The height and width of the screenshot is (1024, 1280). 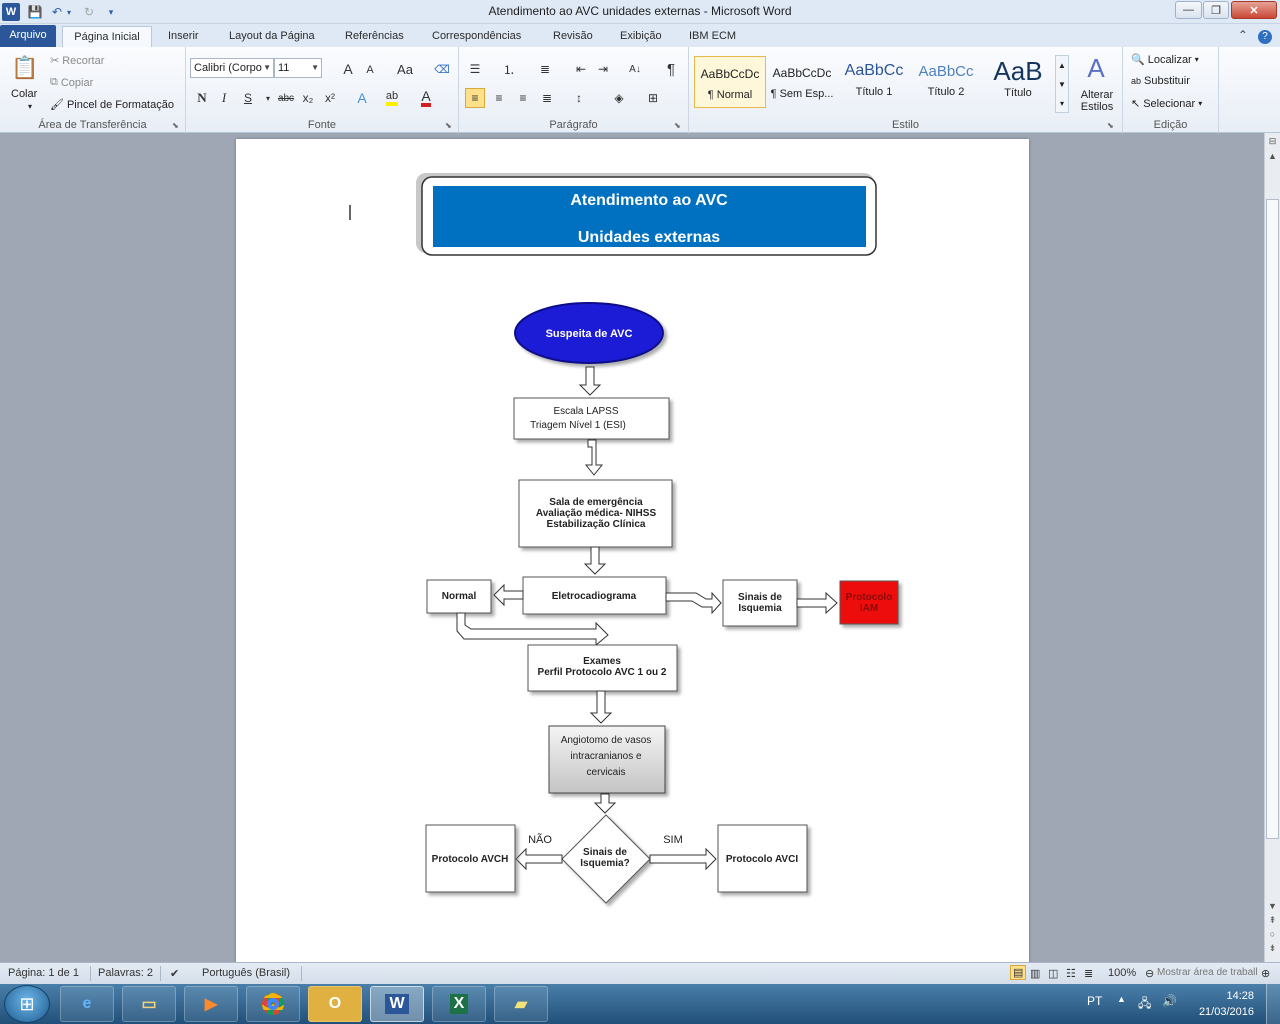 I want to click on font-size-combo: 11 ▼, so click(x=298, y=68).